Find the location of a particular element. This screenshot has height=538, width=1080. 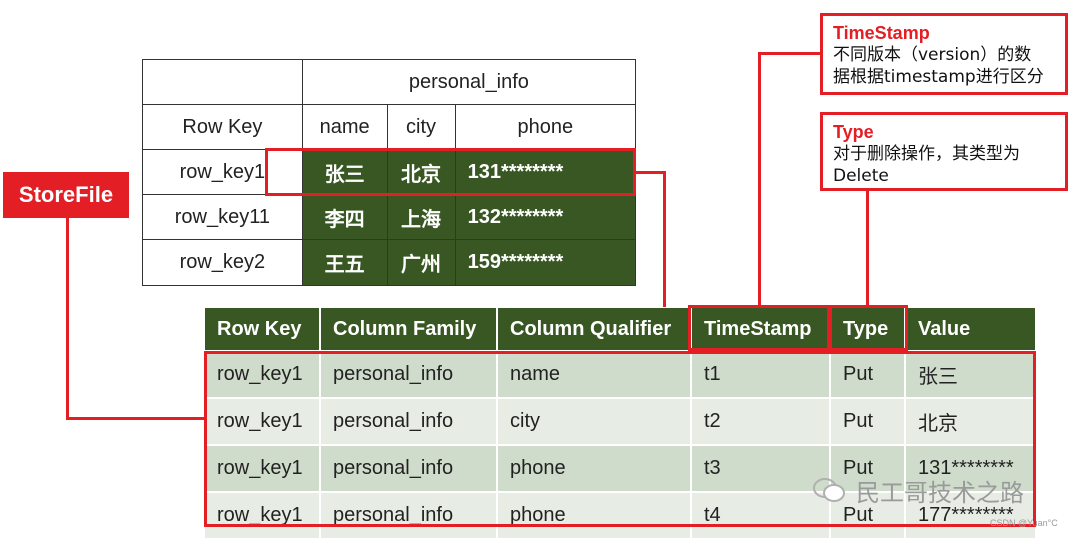

table-row: row_key11 李四 上海 132******** is located at coordinates (389, 217).